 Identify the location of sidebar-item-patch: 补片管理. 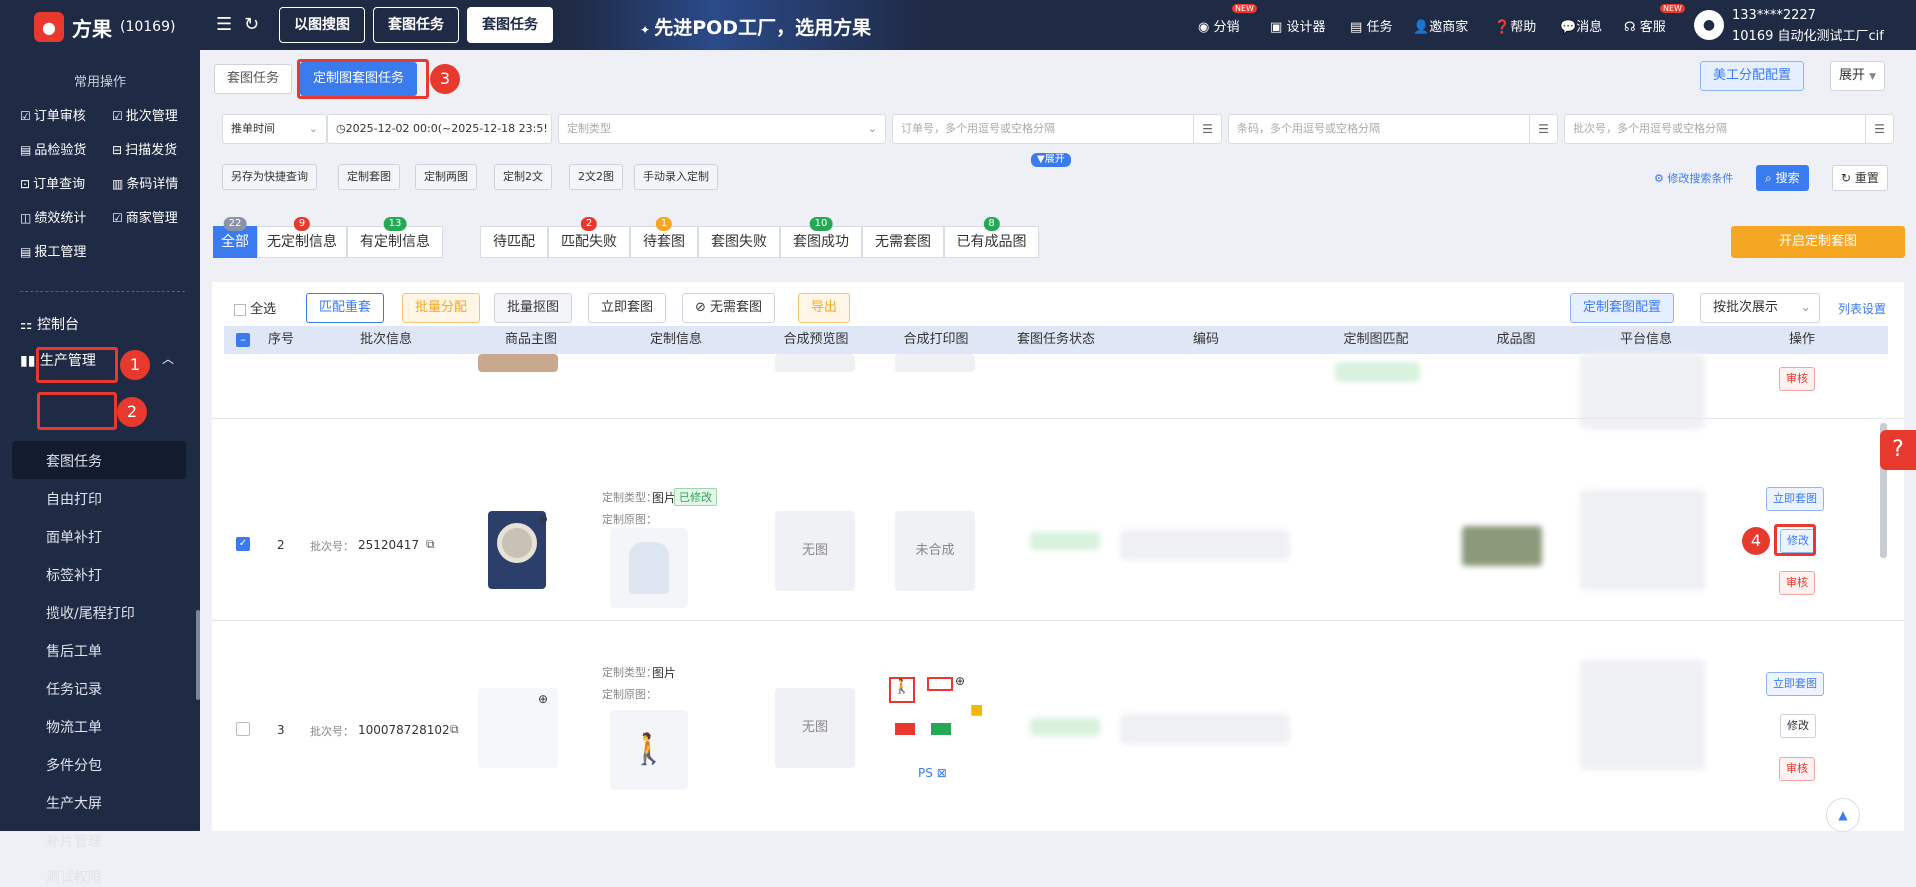
(74, 841).